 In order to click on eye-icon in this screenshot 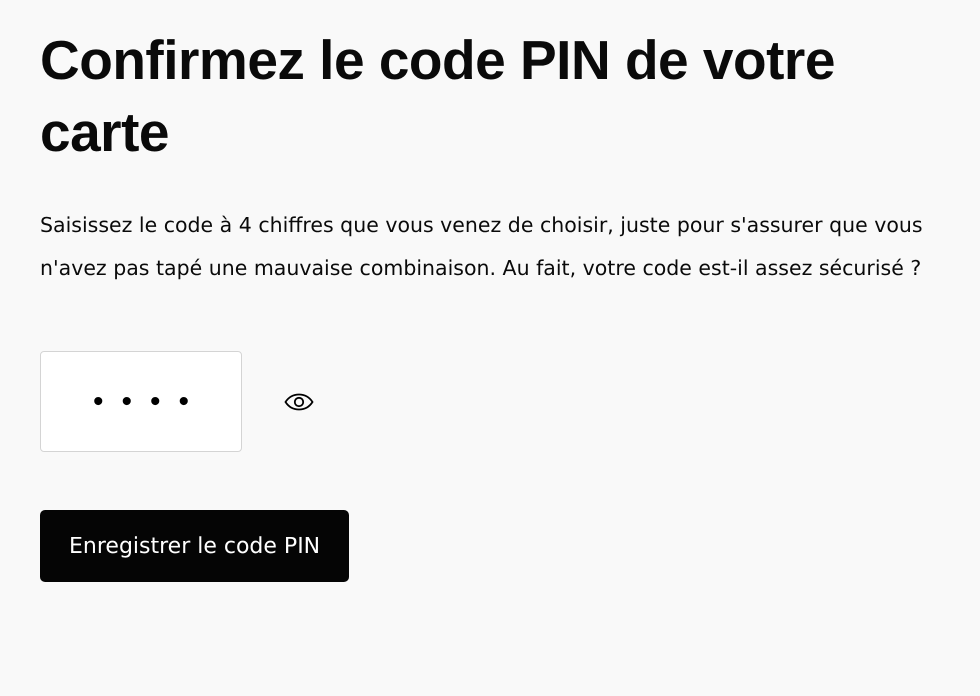, I will do `click(299, 401)`.